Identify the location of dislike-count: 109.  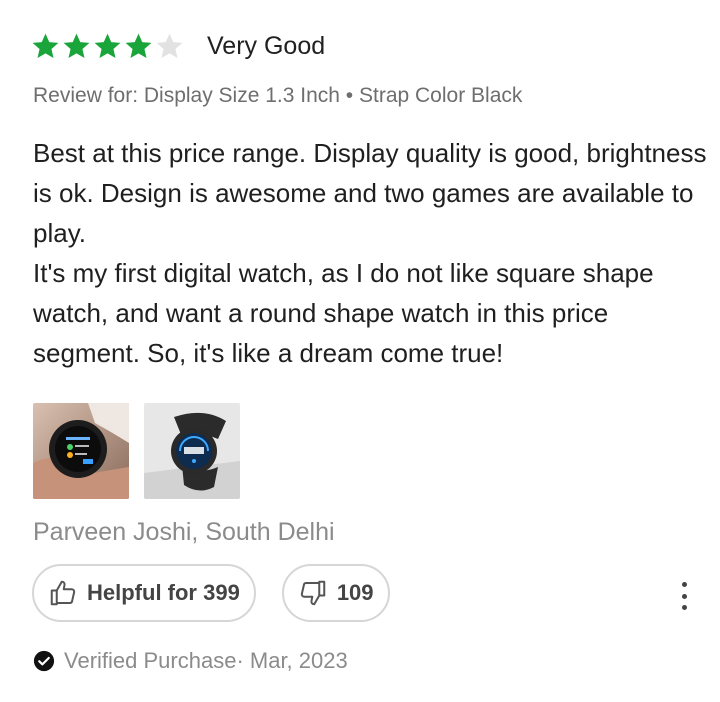
(355, 592).